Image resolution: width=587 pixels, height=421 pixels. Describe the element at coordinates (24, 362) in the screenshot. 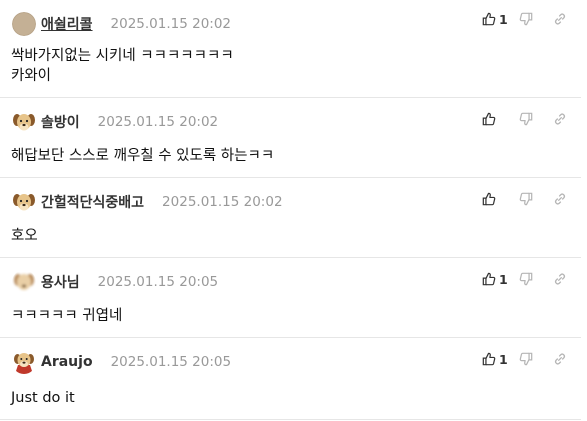

I see `puppy-cape-avatar-icon` at that location.